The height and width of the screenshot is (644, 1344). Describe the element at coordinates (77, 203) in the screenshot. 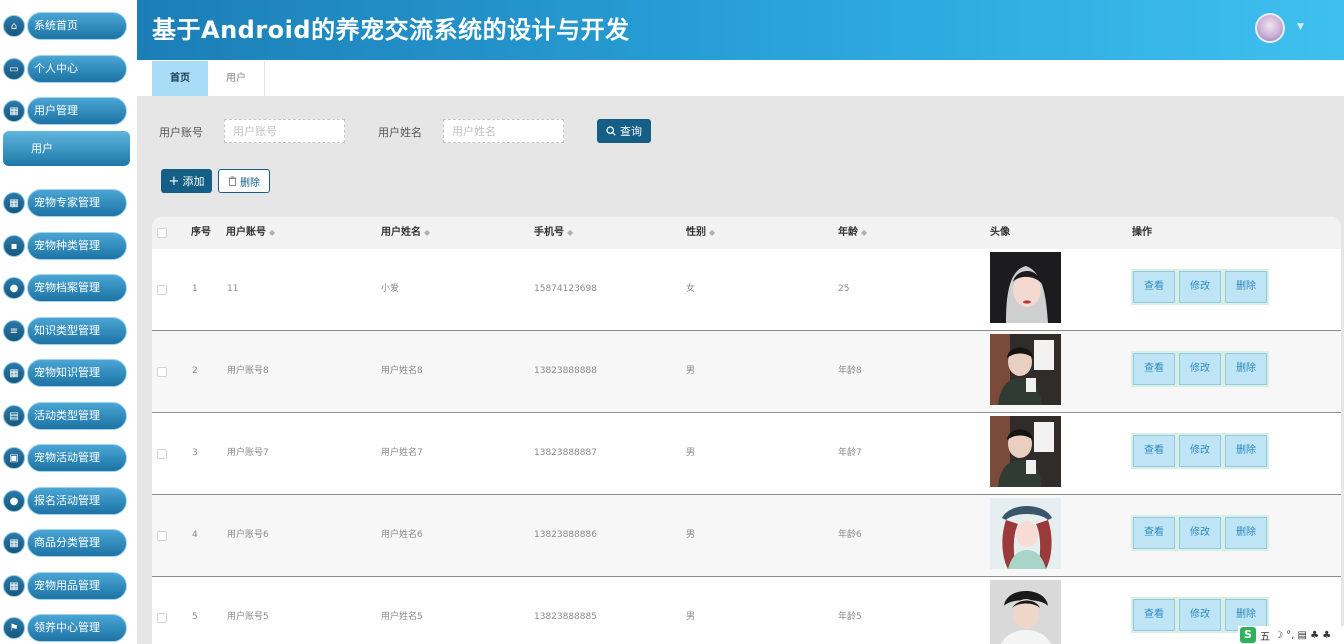

I see `sidebar-item-label: 宠物专家管理` at that location.